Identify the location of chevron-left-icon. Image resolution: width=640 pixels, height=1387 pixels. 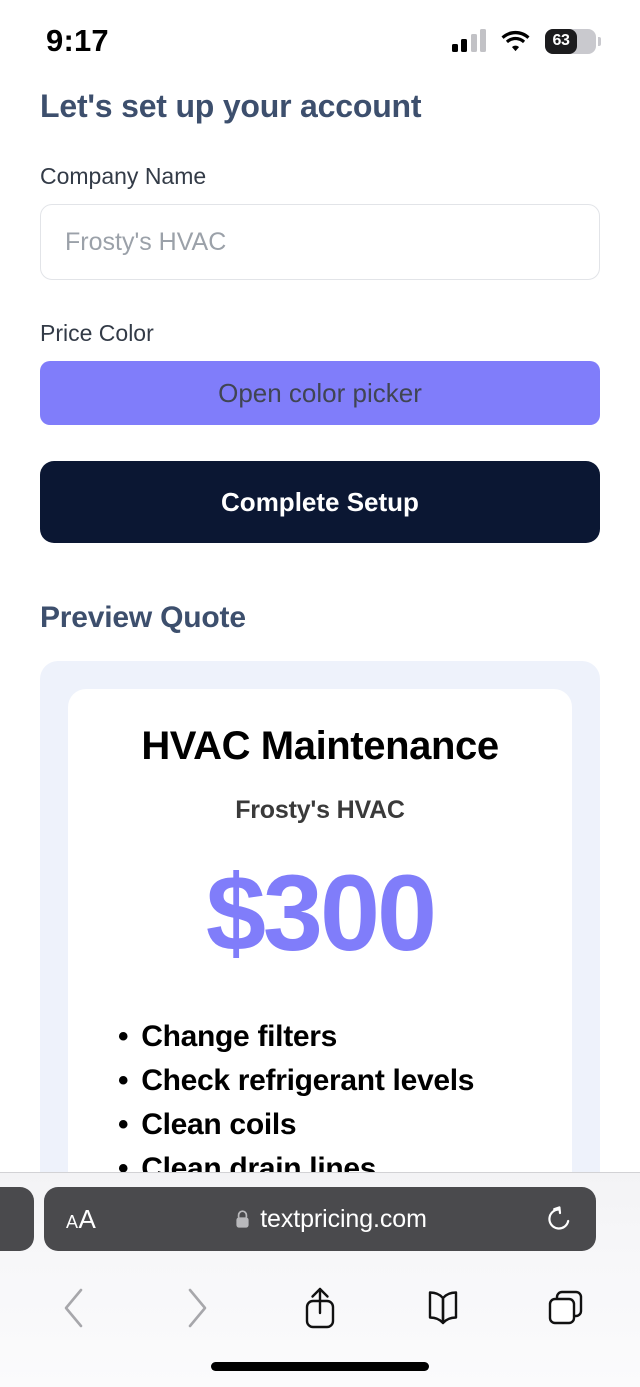
(73, 1307).